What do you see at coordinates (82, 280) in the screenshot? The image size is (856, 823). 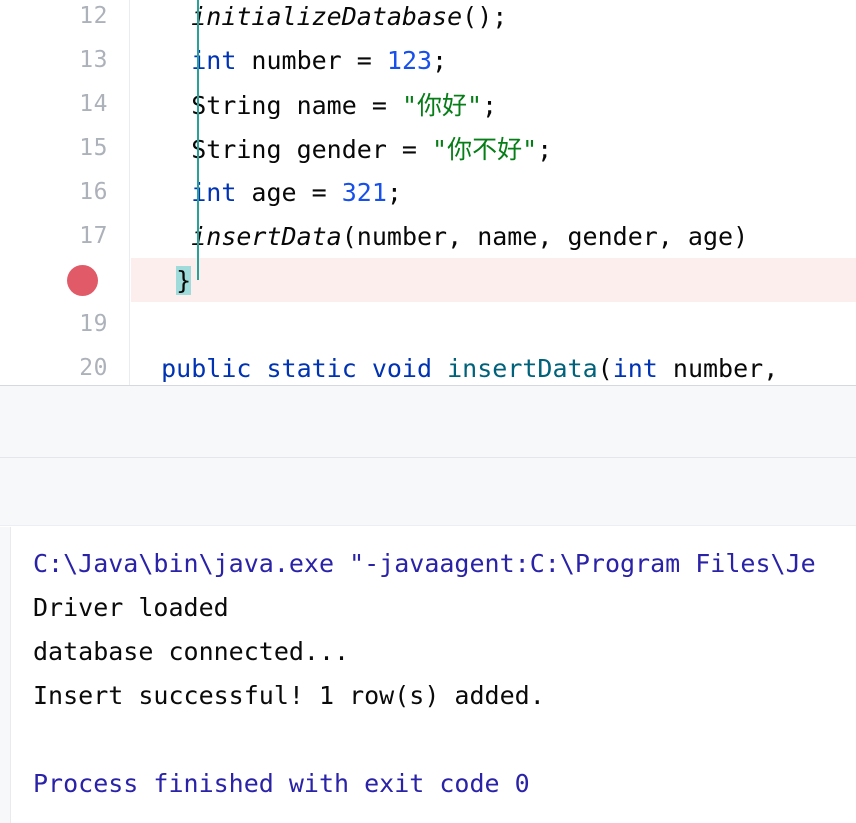 I see `breakpoint-icon` at bounding box center [82, 280].